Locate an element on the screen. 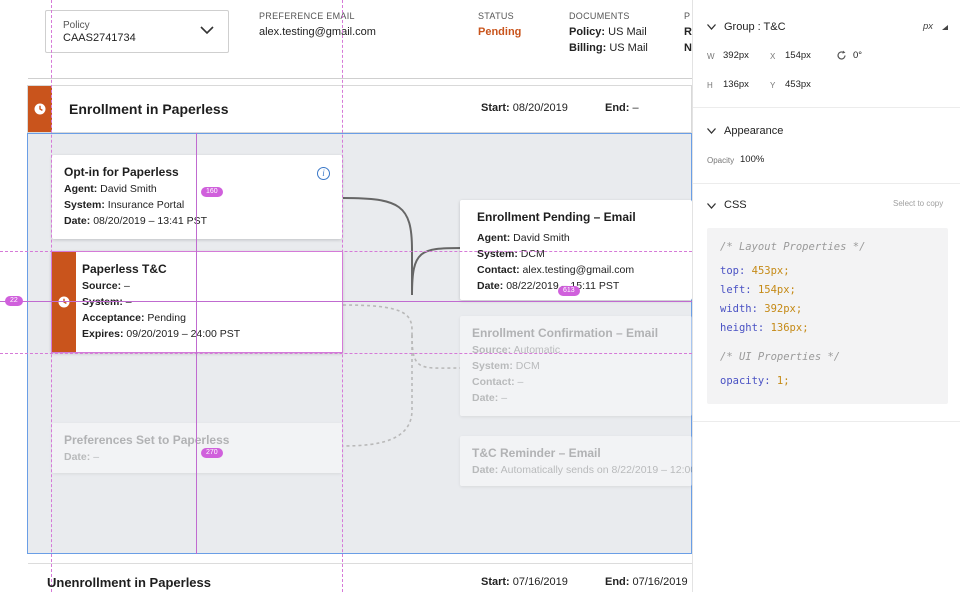 The height and width of the screenshot is (592, 960). date-row: Date: 08/20/2019 – 13:41 PST is located at coordinates (136, 221).